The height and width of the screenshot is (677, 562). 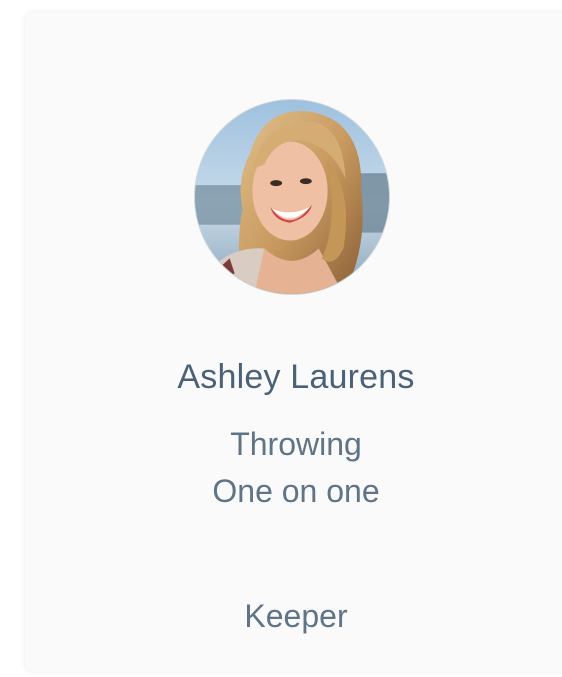 I want to click on player-name: Ashley Laurens, so click(x=296, y=377).